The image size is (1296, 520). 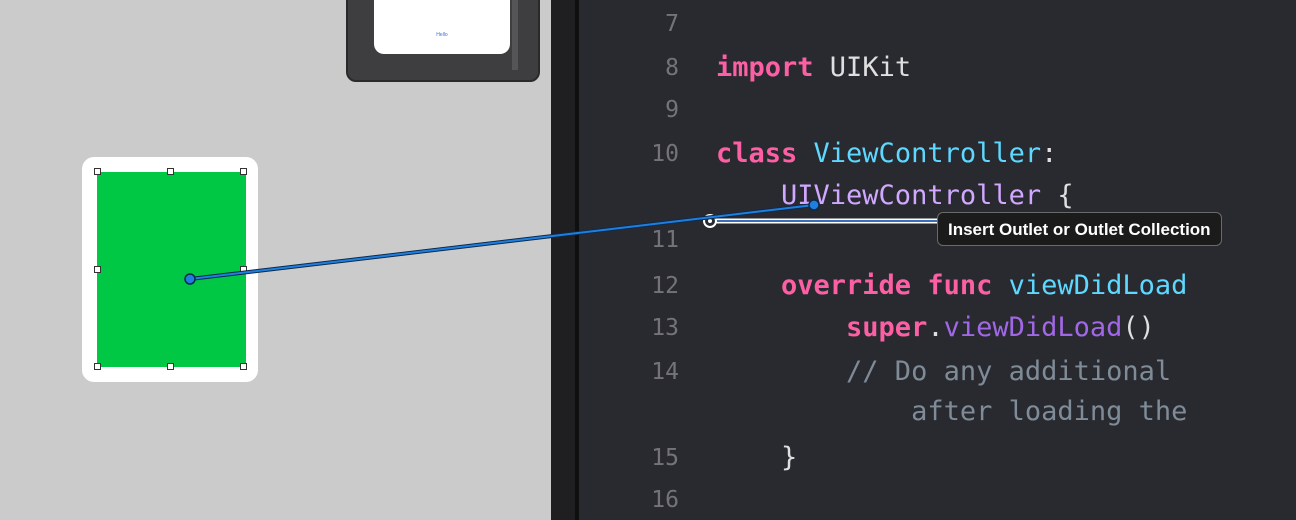 I want to click on code-token: UIKit, so click(x=862, y=67).